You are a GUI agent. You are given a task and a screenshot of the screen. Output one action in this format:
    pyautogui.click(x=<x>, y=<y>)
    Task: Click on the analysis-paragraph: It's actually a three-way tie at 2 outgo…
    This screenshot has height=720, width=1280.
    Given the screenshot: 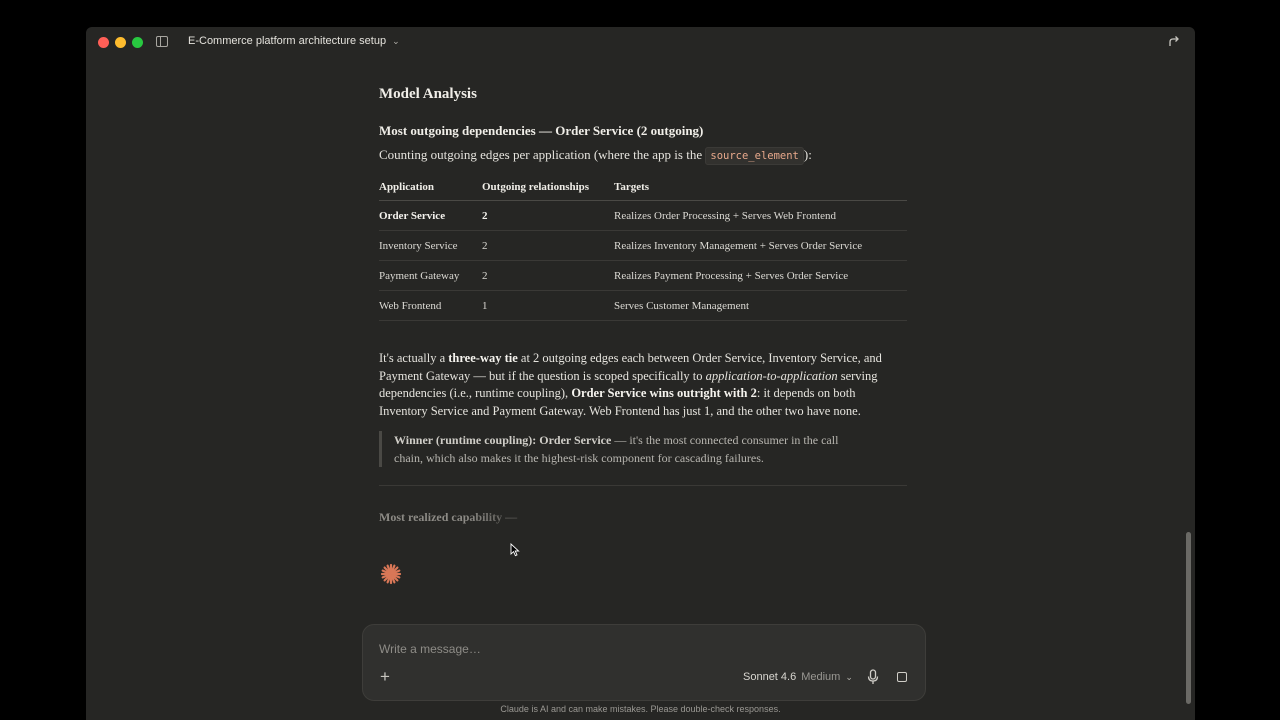 What is the action you would take?
    pyautogui.click(x=639, y=385)
    